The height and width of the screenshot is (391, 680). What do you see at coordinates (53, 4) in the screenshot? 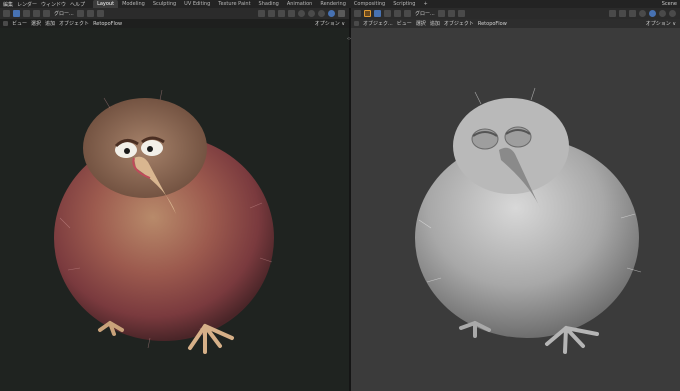
I see `menu-window: ウィンドウ` at bounding box center [53, 4].